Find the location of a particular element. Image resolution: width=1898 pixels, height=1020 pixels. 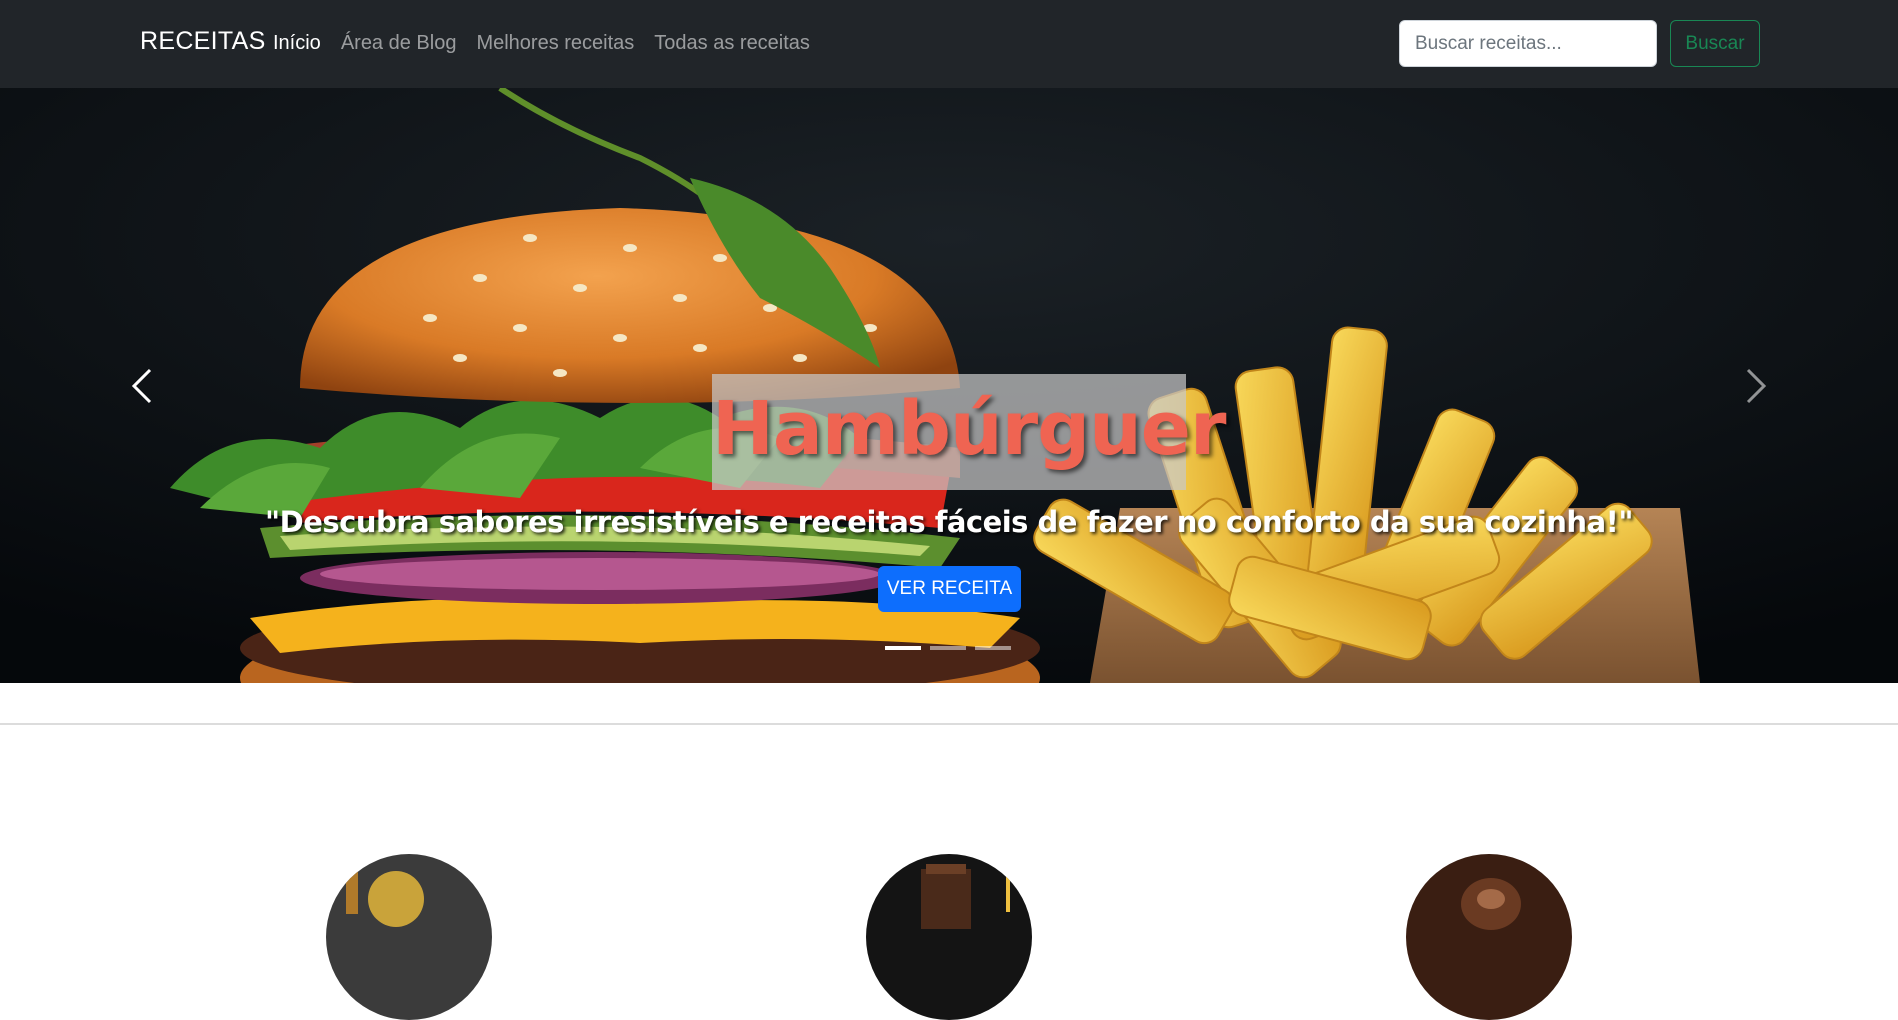

carousel-indicators is located at coordinates (948, 648).